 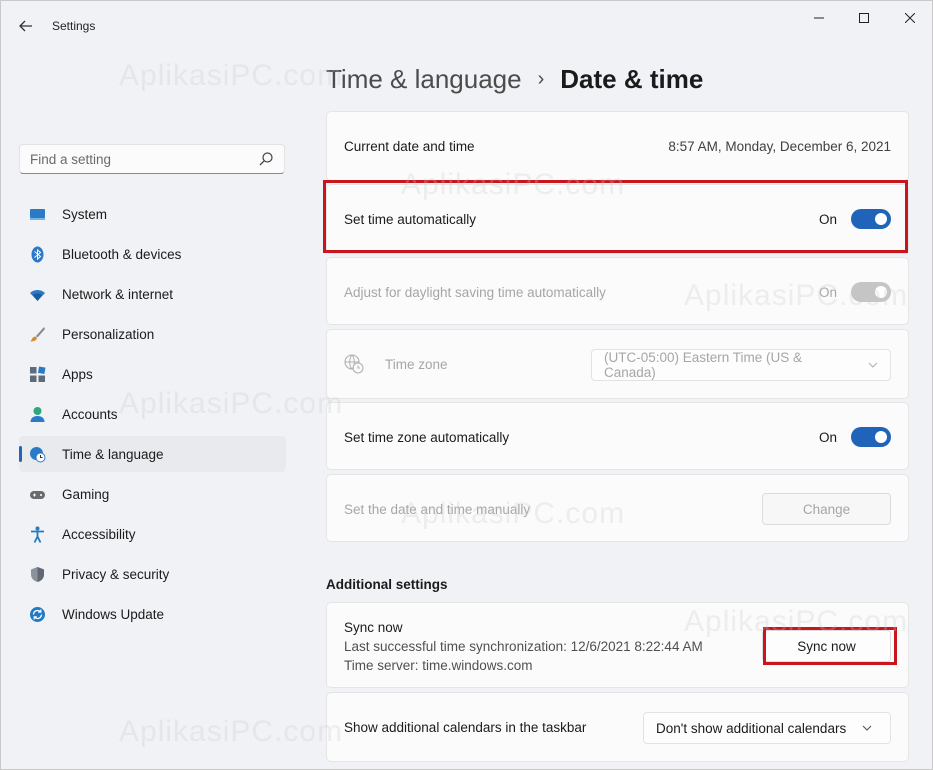 I want to click on current-datetime-label: Current date and time, so click(x=409, y=146).